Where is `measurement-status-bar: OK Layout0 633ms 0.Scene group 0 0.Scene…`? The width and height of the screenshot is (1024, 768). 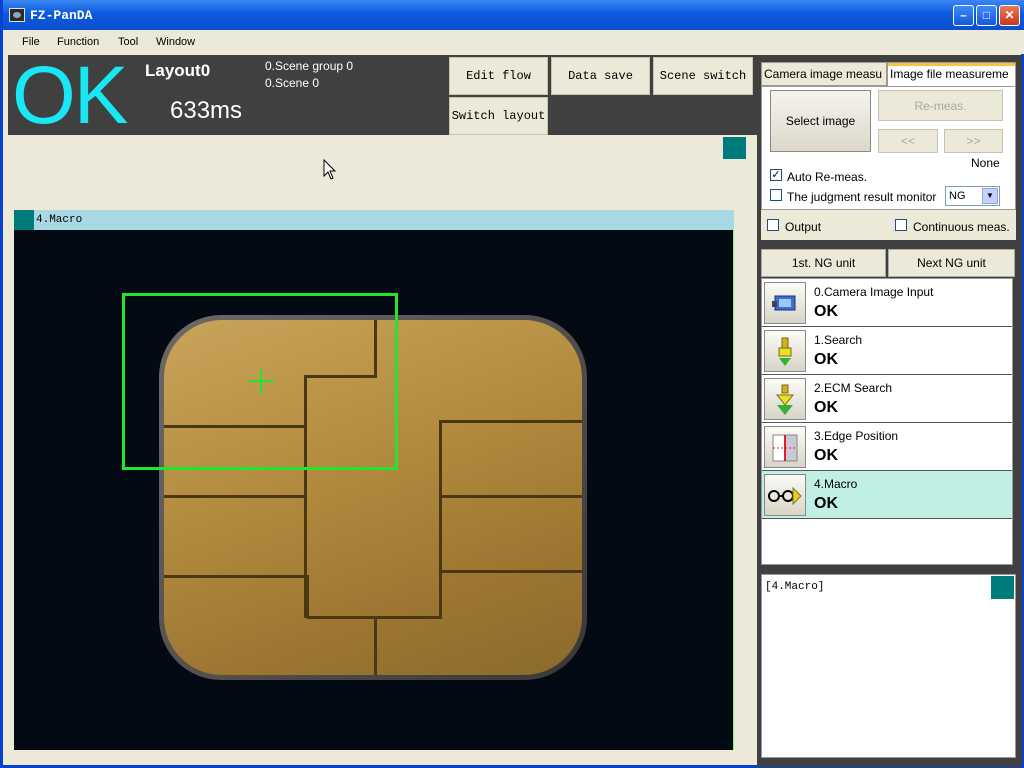
measurement-status-bar: OK Layout0 633ms 0.Scene group 0 0.Scene… is located at coordinates (382, 95).